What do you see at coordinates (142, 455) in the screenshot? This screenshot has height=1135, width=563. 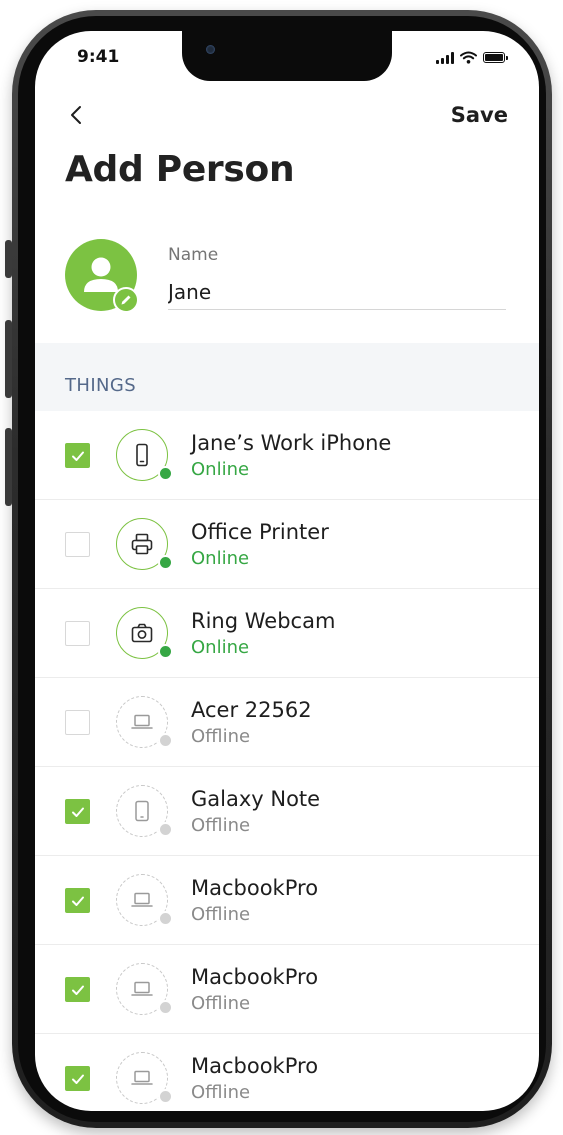 I see `phone-icon` at bounding box center [142, 455].